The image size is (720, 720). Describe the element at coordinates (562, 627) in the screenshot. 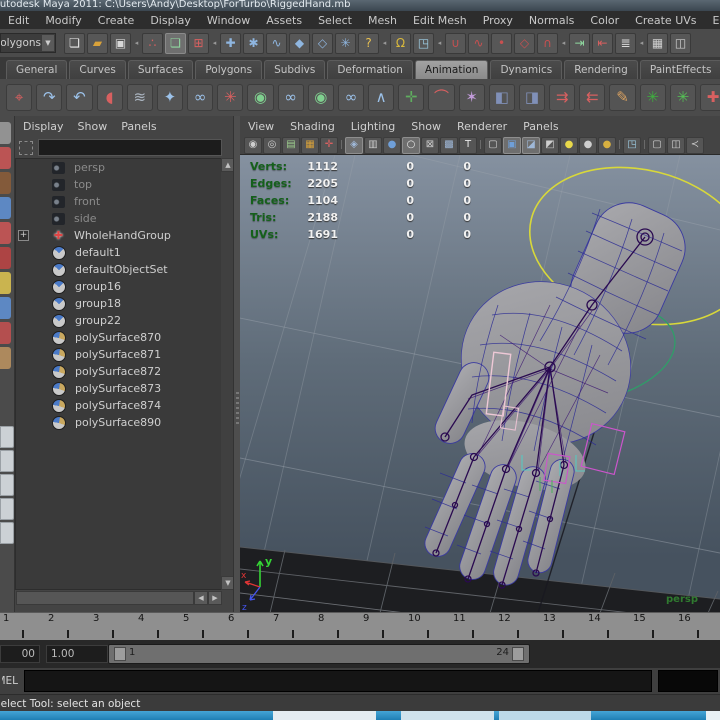

I see `frame-tick: 13` at that location.